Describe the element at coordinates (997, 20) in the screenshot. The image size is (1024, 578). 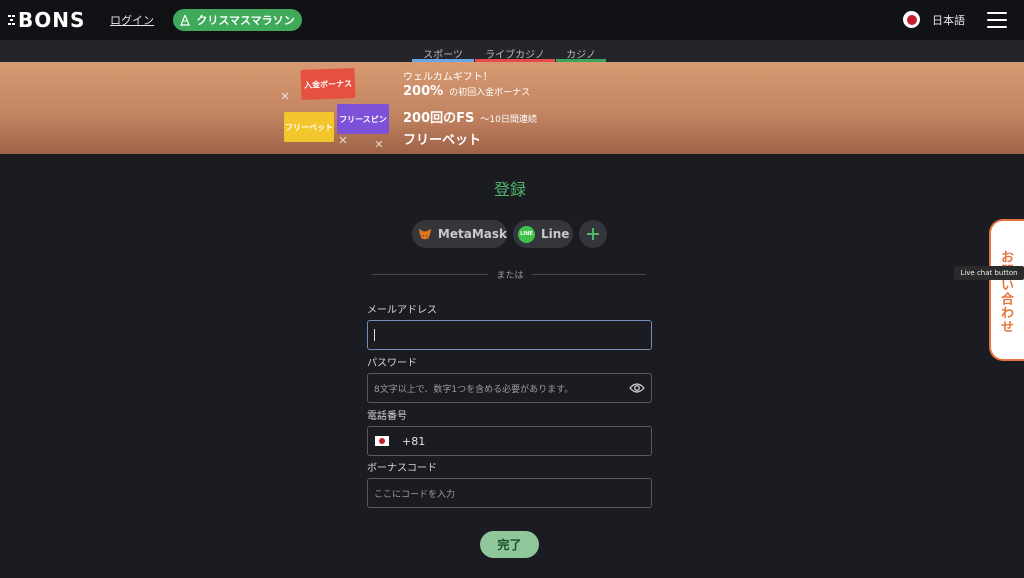
I see `menu-icon` at that location.